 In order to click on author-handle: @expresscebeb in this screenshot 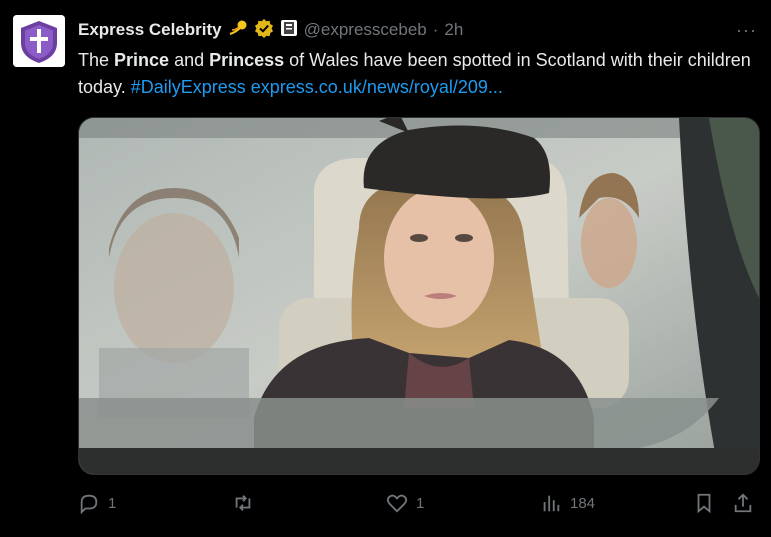, I will do `click(365, 30)`.